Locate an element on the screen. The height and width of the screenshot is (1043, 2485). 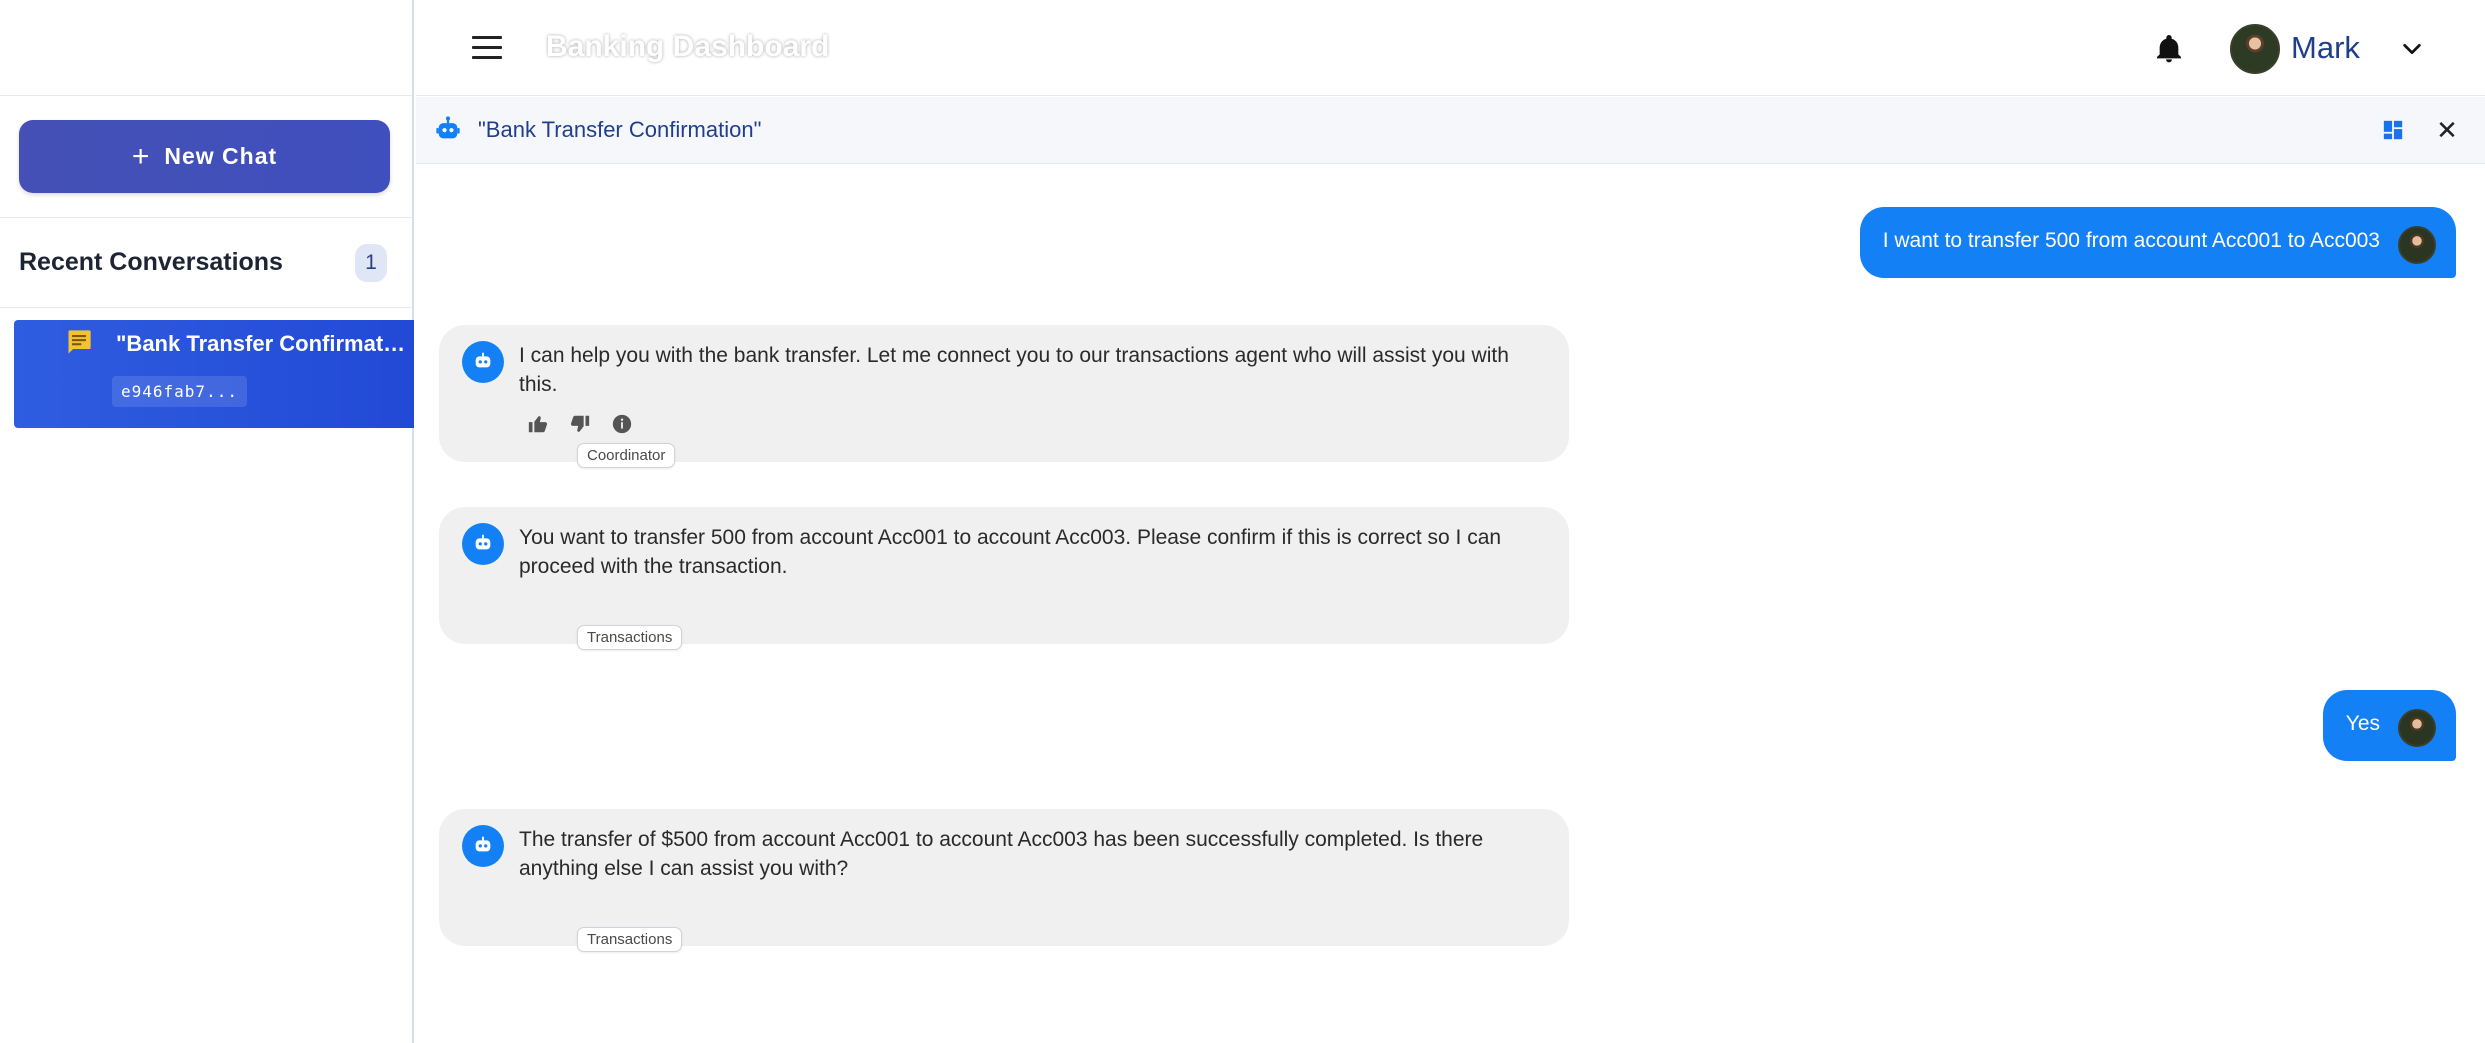
info-icon is located at coordinates (622, 424).